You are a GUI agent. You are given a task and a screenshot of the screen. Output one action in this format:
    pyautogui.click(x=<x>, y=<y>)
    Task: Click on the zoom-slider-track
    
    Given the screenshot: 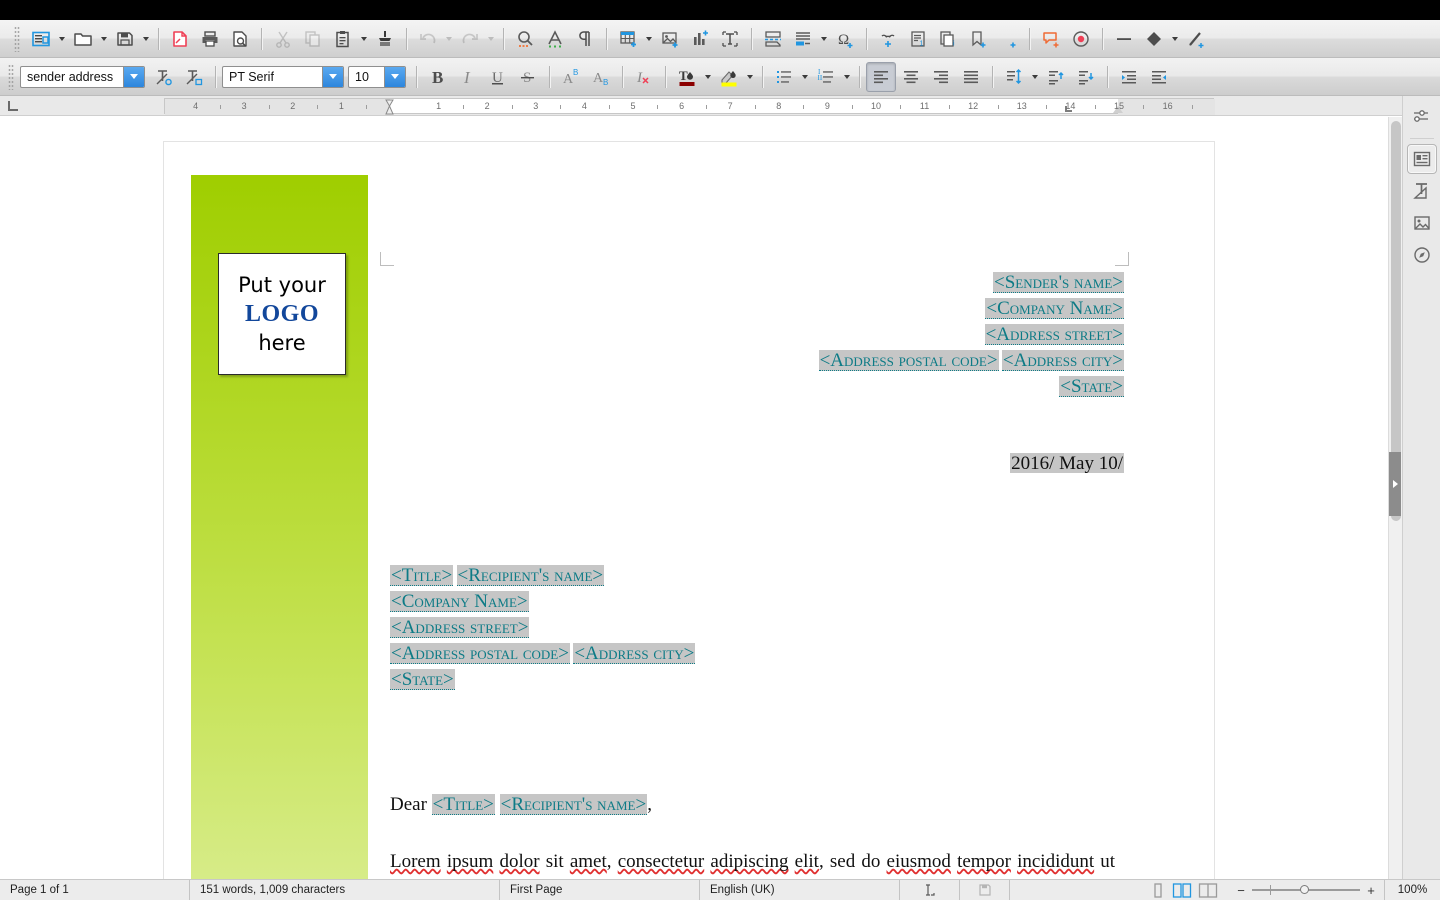 What is the action you would take?
    pyautogui.click(x=1306, y=890)
    